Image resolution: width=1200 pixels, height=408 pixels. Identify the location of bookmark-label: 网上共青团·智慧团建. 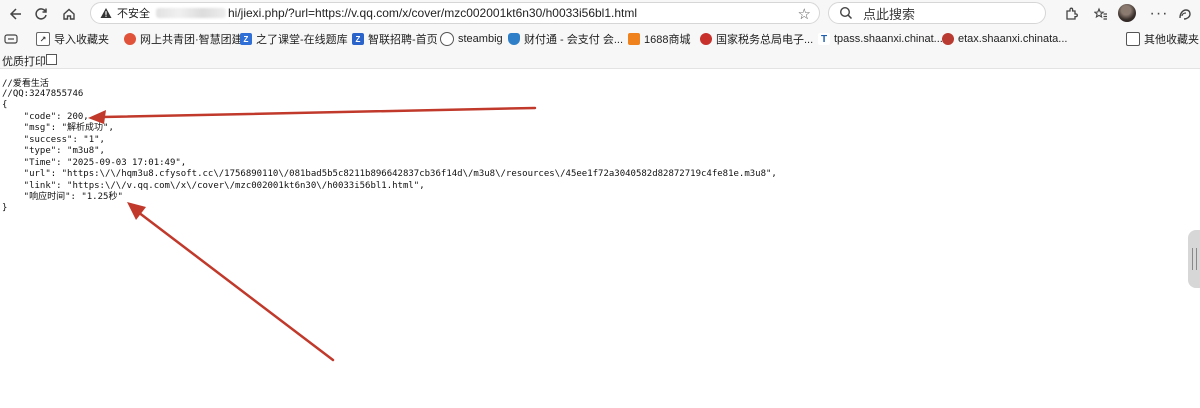
(191, 40).